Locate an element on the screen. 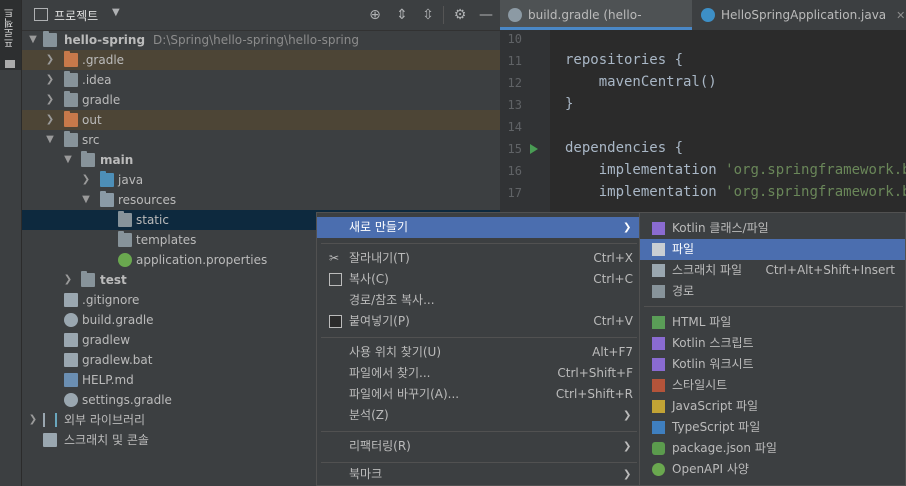  submenu-item-kotlin-script: Kotlin 스크립트 is located at coordinates (772, 343).